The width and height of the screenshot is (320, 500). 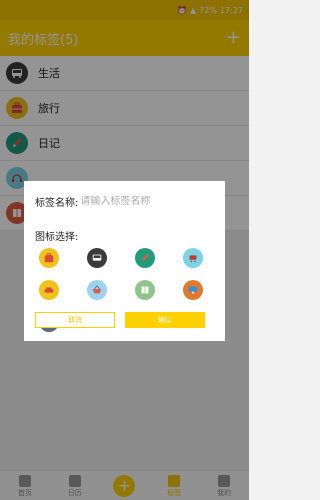 What do you see at coordinates (49, 258) in the screenshot?
I see `suitcase-icon` at bounding box center [49, 258].